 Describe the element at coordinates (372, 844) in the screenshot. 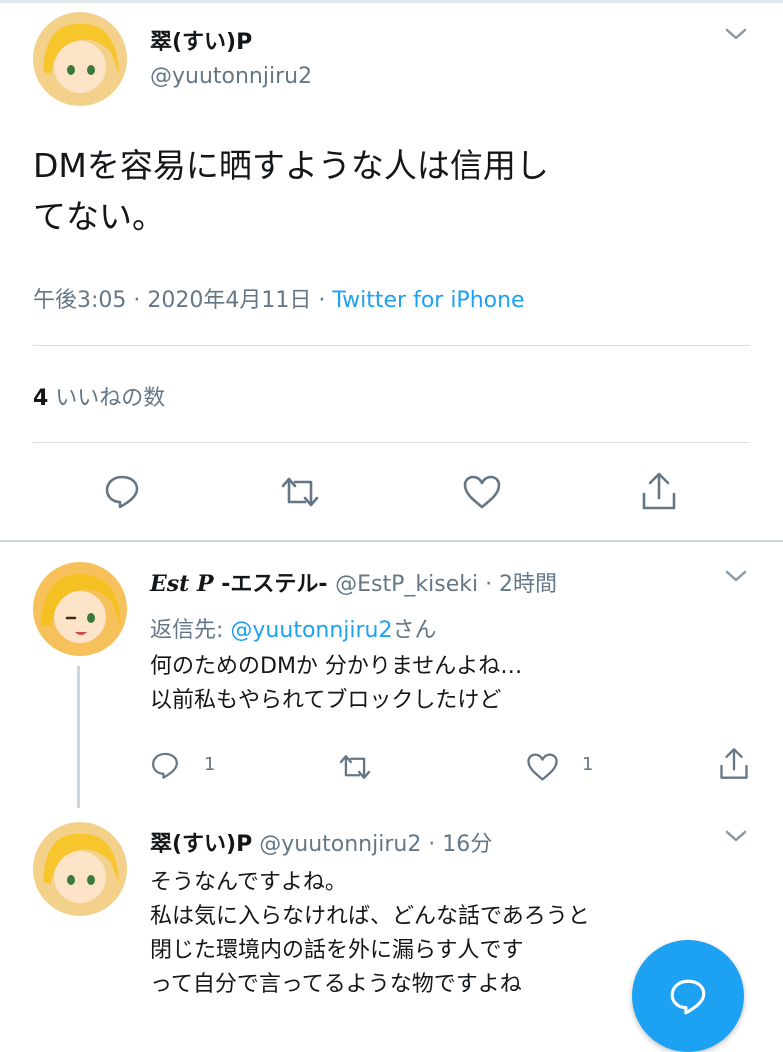

I see `handle-and-time: @yuutonnjiru2 · 16分` at that location.